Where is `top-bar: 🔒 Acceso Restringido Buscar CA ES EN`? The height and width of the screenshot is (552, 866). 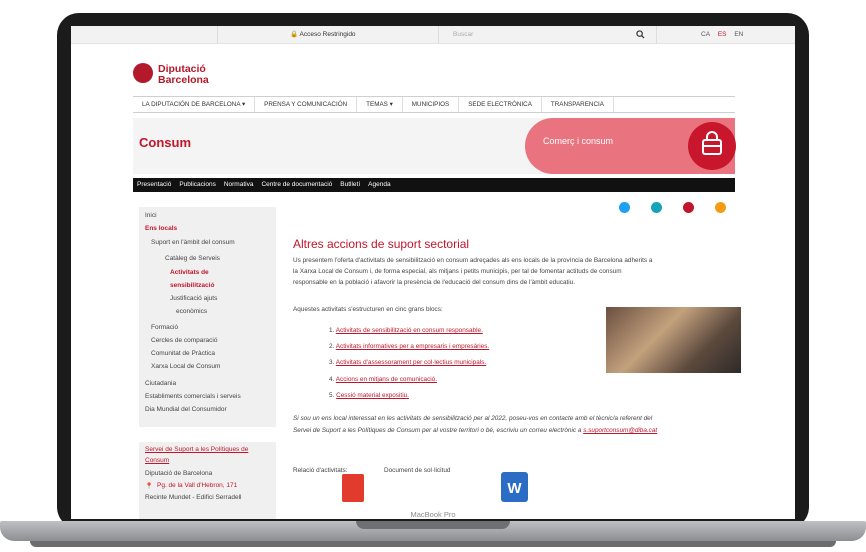 top-bar: 🔒 Acceso Restringido Buscar CA ES EN is located at coordinates (433, 35).